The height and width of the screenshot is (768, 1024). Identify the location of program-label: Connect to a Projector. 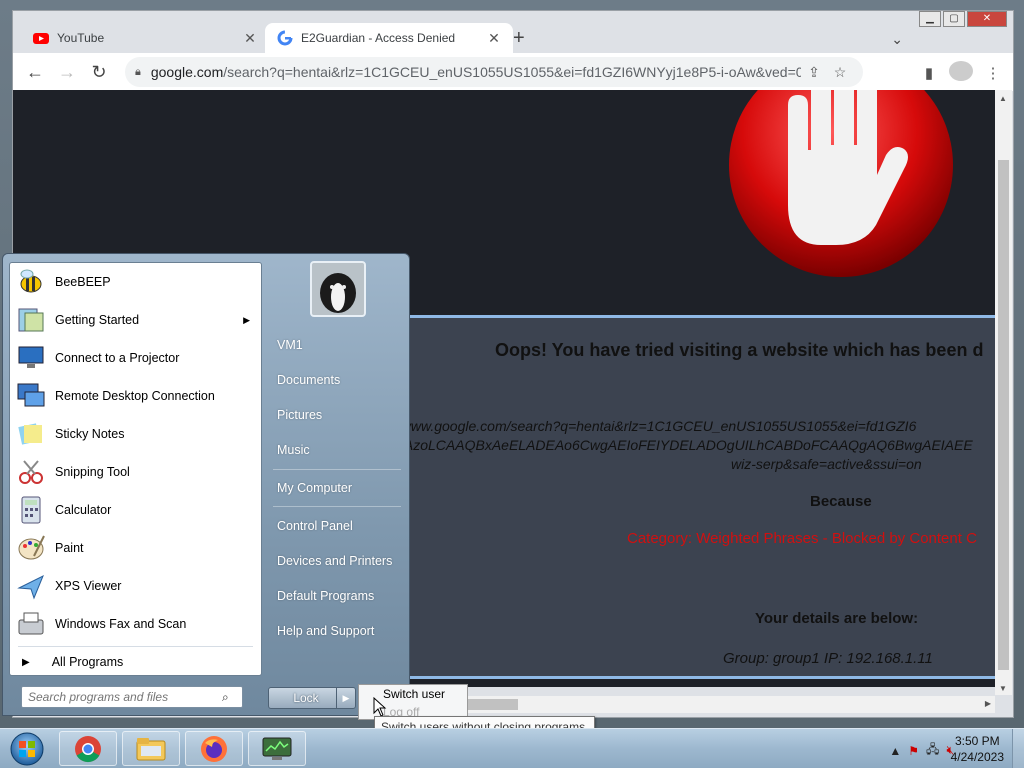
(117, 358).